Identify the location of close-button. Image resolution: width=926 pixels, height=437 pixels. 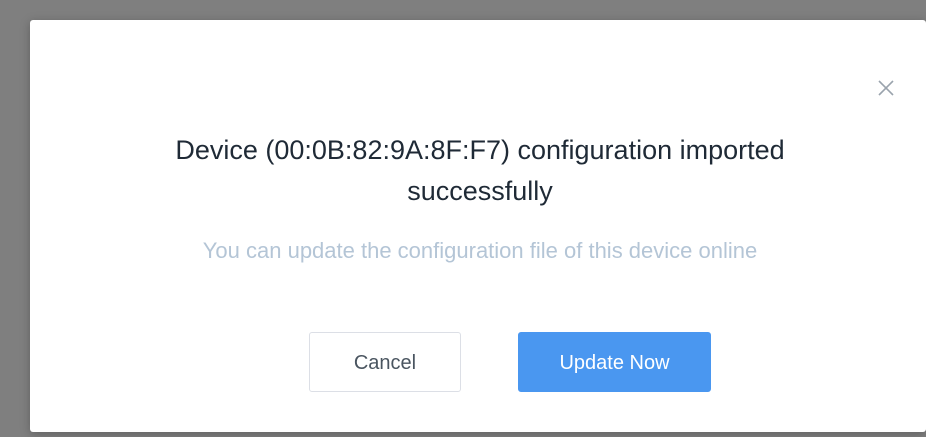
(886, 88).